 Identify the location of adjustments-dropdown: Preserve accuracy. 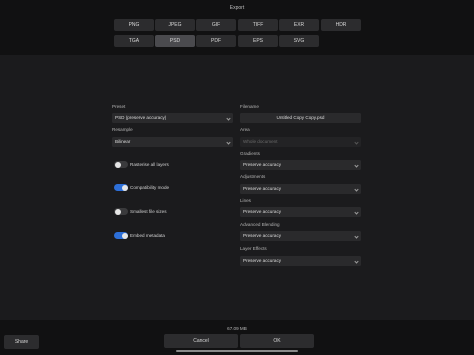
(300, 189).